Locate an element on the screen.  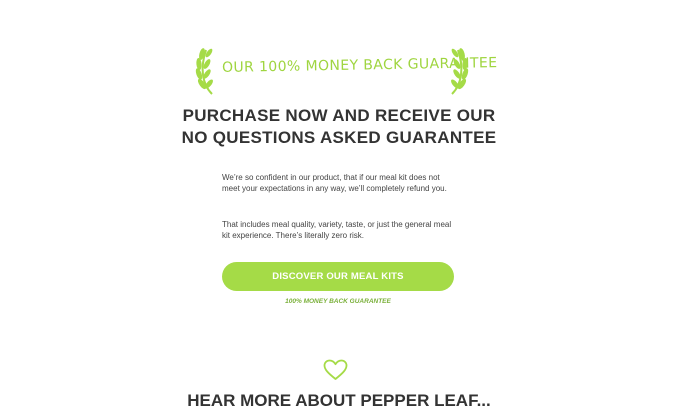
headline-line-1: PURCHASE NOW AND RECEIVE OUR is located at coordinates (339, 115).